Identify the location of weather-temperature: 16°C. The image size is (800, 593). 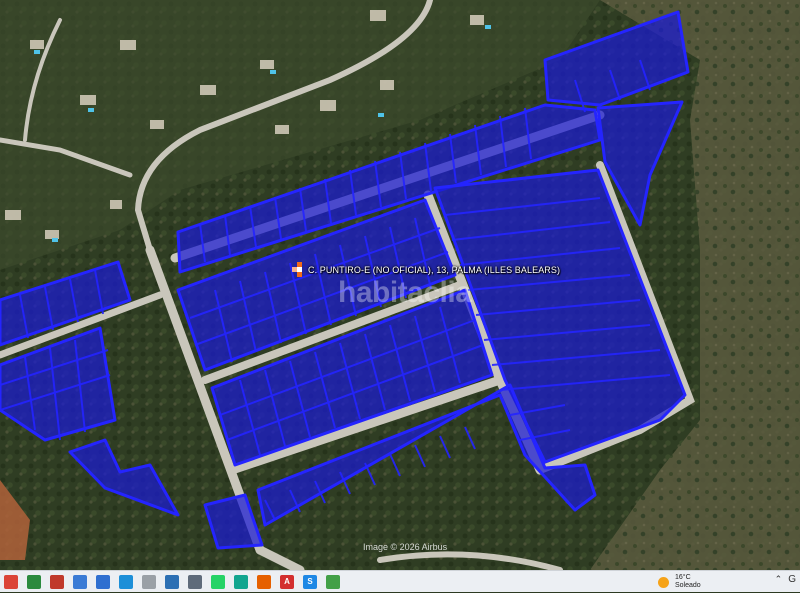
(683, 577).